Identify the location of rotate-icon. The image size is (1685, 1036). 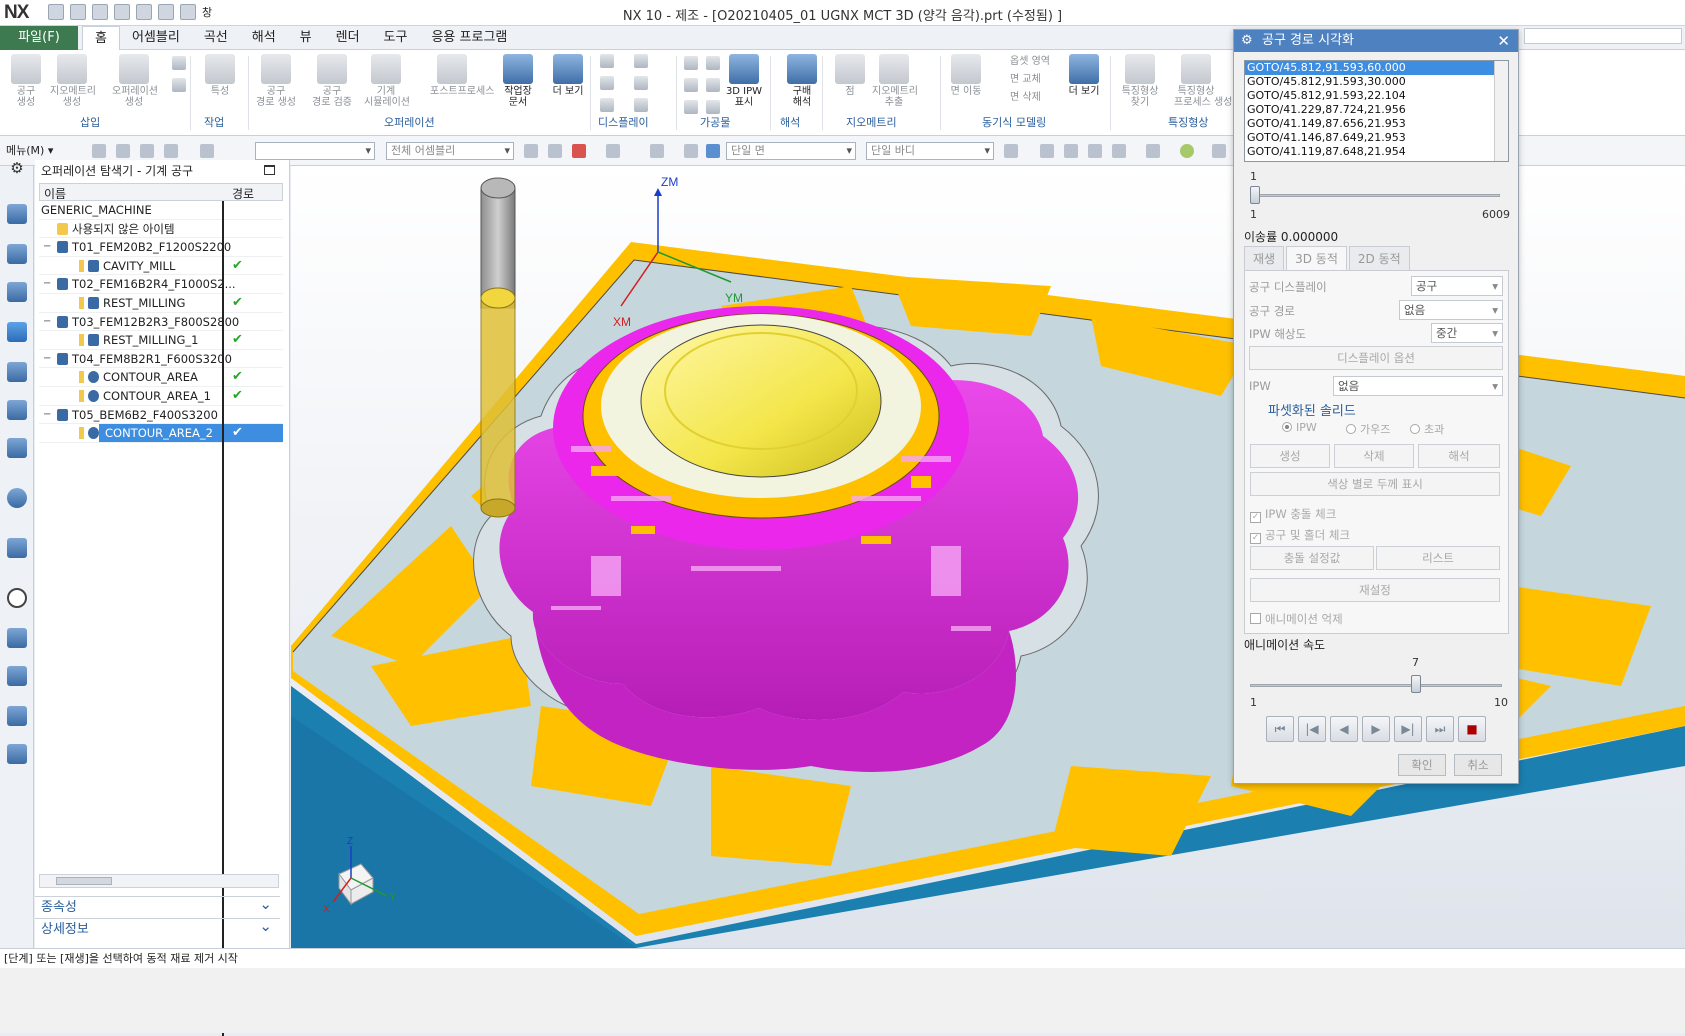
(1095, 151).